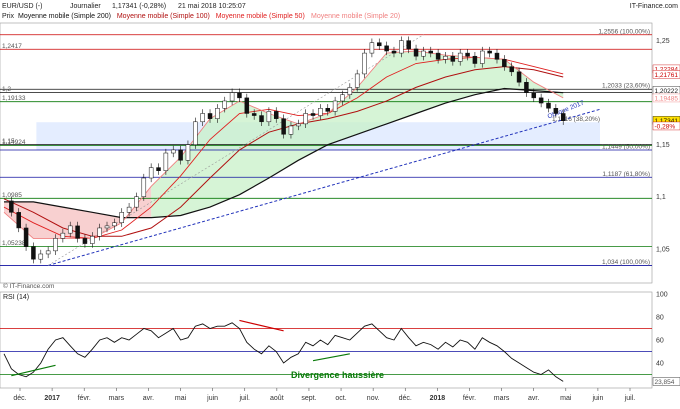  Describe the element at coordinates (8, 16) in the screenshot. I see `legend-prefix: Prix` at that location.